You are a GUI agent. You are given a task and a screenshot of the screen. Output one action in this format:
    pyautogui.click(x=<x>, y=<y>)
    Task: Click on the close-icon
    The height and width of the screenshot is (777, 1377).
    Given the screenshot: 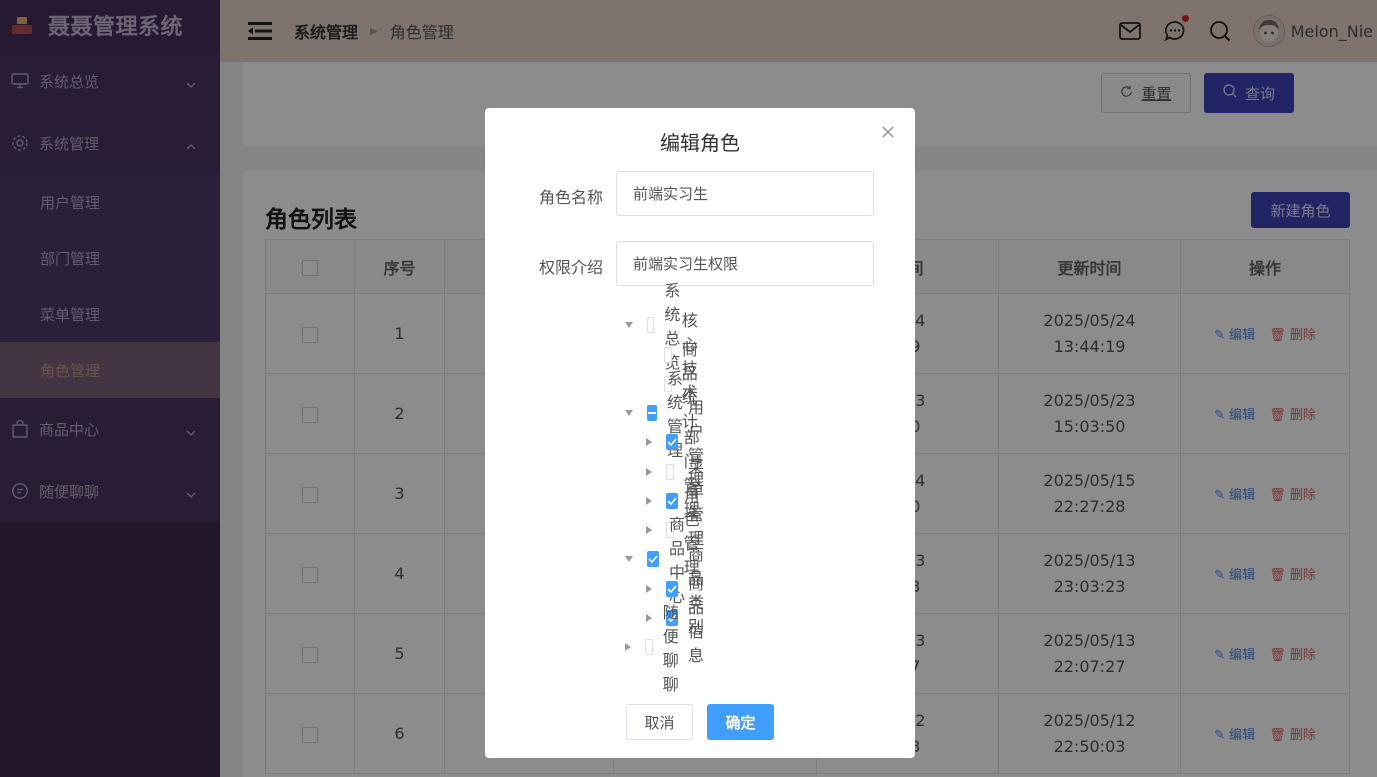 What is the action you would take?
    pyautogui.click(x=888, y=131)
    